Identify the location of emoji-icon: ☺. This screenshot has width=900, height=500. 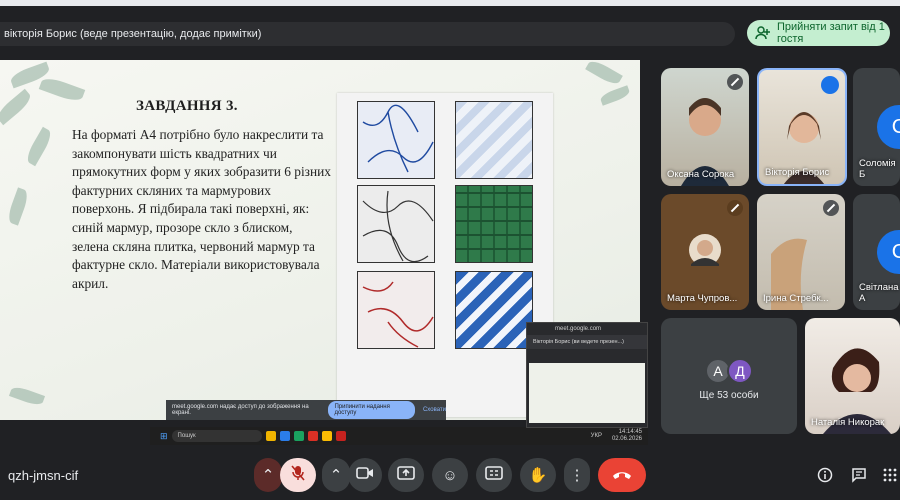
(450, 475).